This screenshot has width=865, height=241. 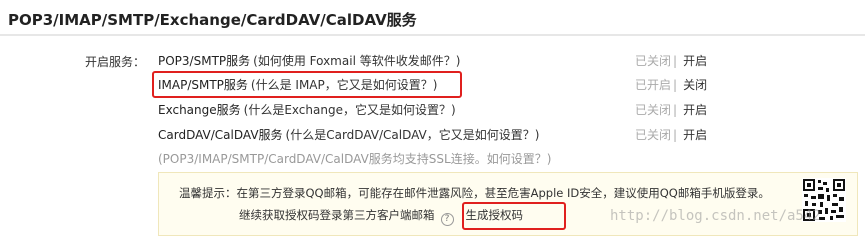 What do you see at coordinates (432, 18) in the screenshot?
I see `section-header: POP3/IMAP/SMTP/Exchange/CardDAV/CalDAV服务` at bounding box center [432, 18].